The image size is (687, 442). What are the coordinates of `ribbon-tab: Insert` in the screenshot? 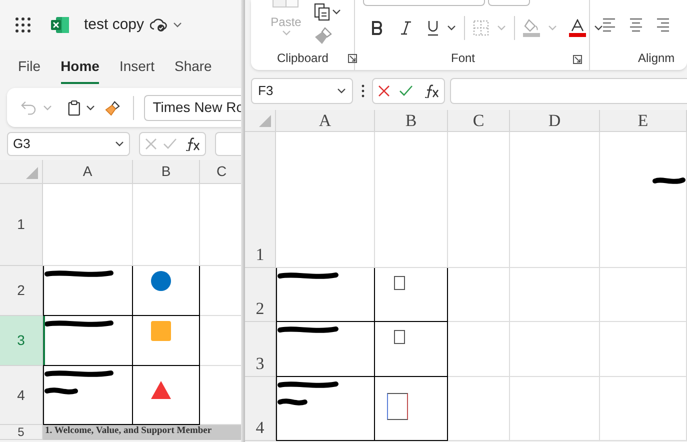 It's located at (136, 70).